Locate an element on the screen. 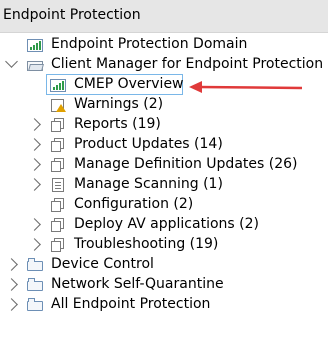 The width and height of the screenshot is (328, 345). tree-item-label: Deploy AV applications (2) is located at coordinates (166, 224).